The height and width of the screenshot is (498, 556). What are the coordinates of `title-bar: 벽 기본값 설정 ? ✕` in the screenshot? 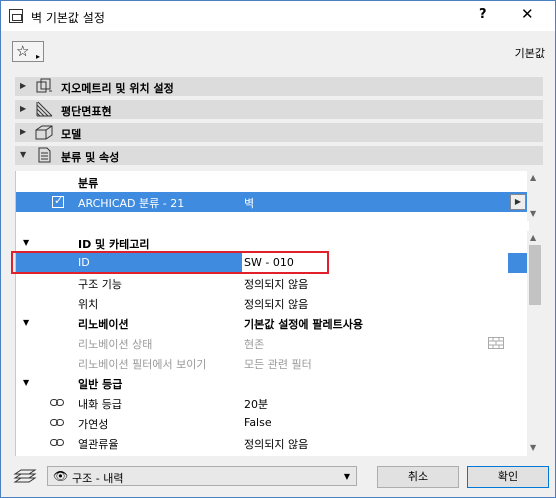 It's located at (278, 16).